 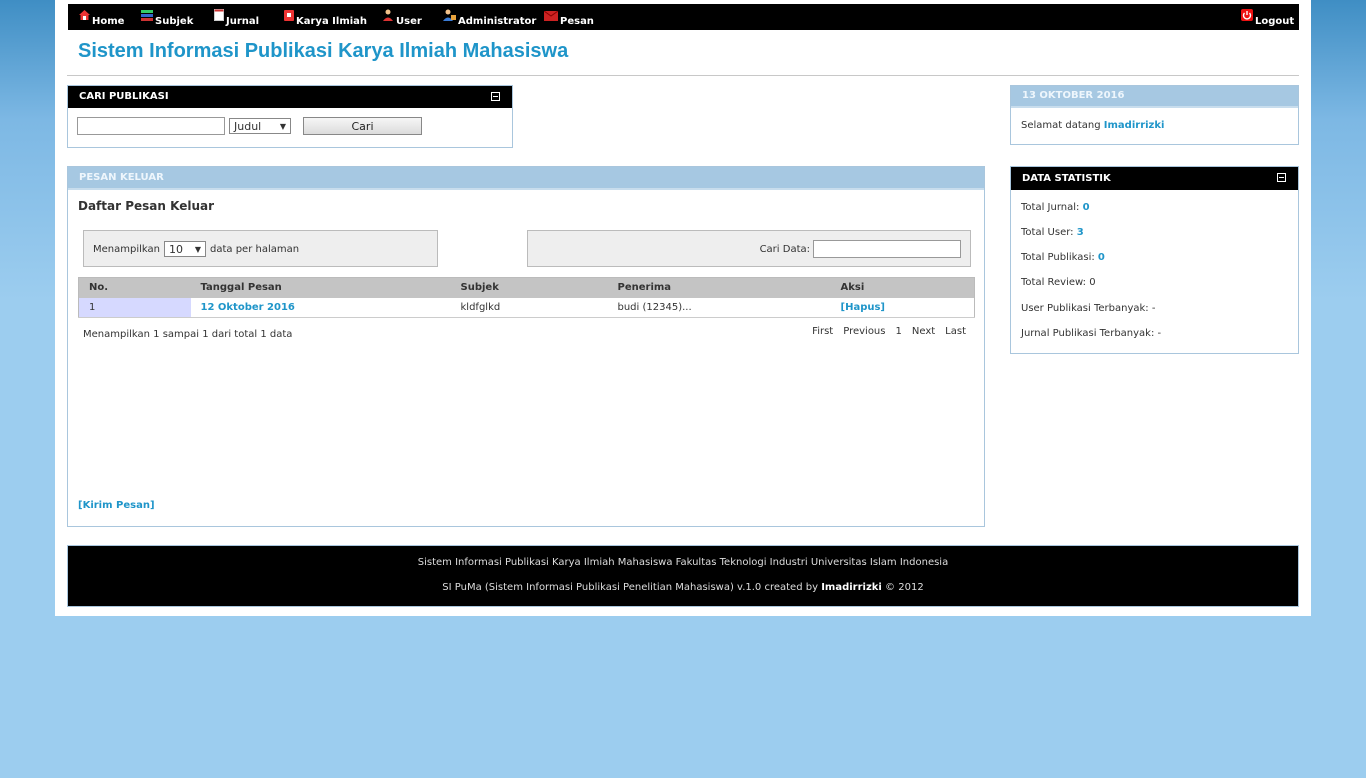 I want to click on search-field-select: Judul ▼, so click(x=260, y=126).